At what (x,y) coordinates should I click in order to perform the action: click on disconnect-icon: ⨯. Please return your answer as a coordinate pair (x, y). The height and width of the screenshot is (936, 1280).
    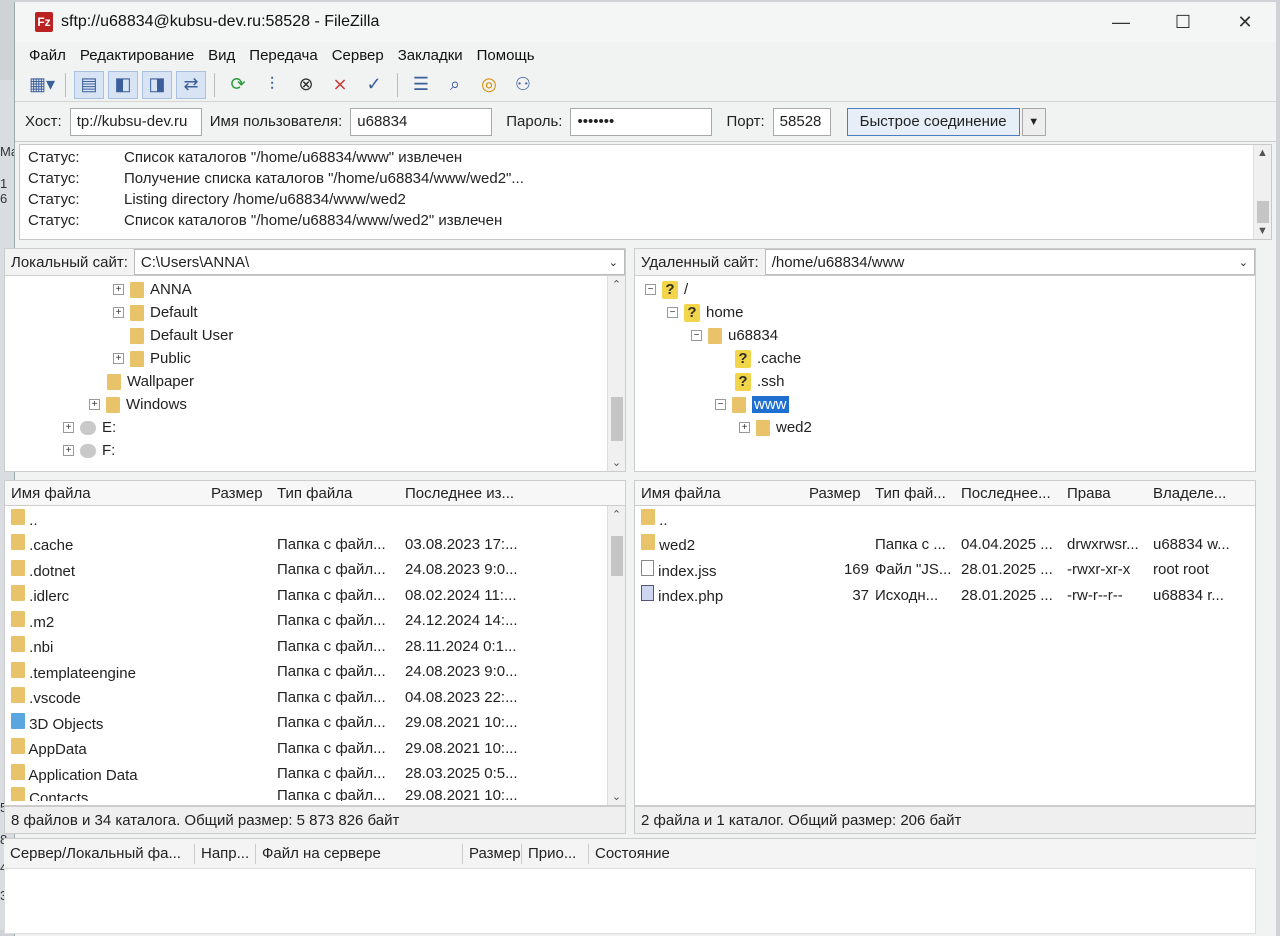
    Looking at the image, I should click on (340, 85).